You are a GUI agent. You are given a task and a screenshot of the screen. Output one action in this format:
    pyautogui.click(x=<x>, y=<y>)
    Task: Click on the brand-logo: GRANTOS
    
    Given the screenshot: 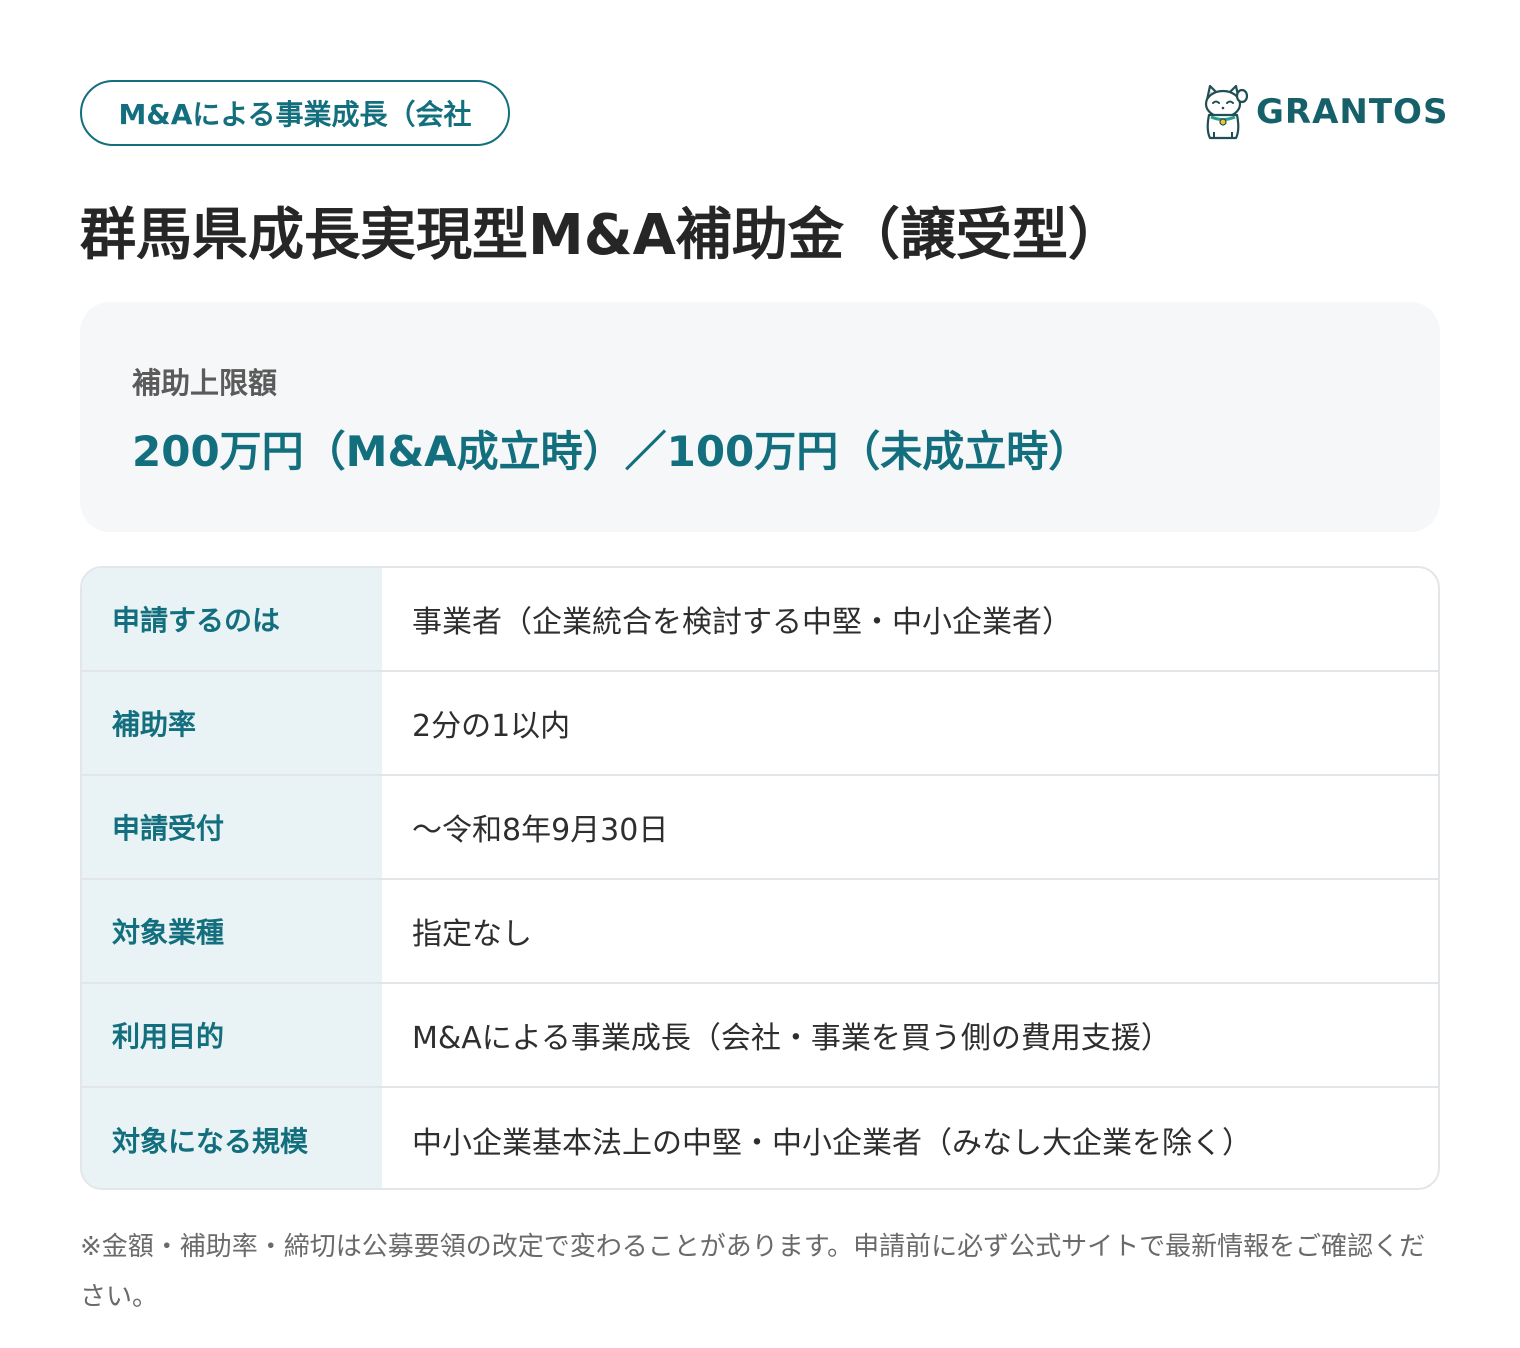 What is the action you would take?
    pyautogui.click(x=1323, y=112)
    